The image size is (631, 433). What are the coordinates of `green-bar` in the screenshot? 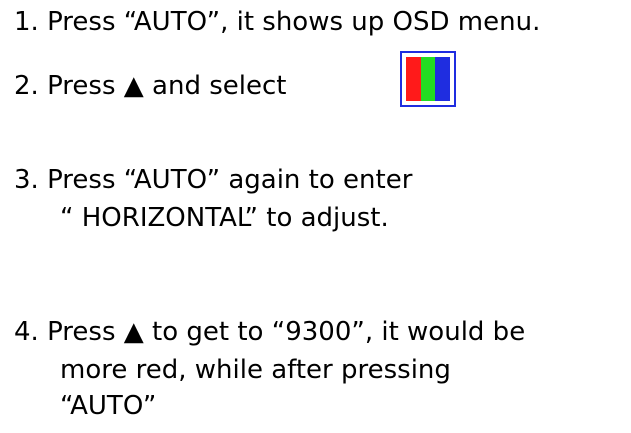 It's located at (428, 79).